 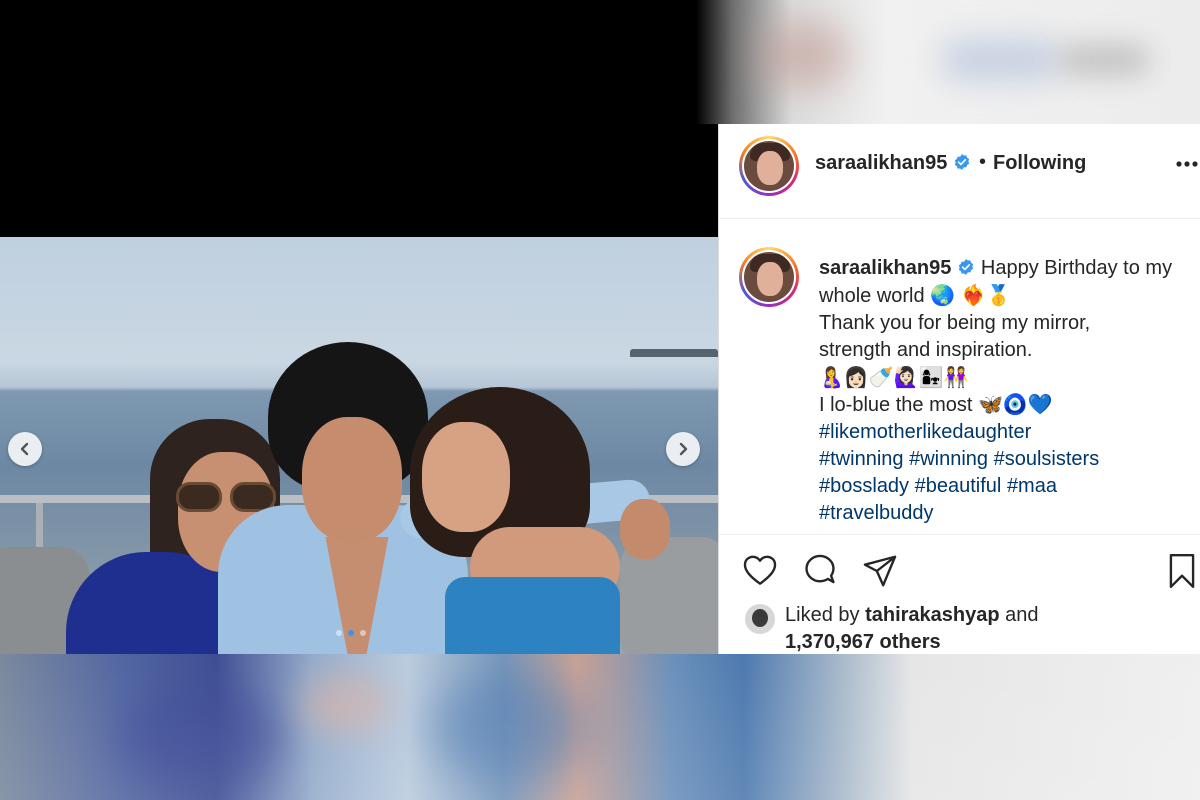 What do you see at coordinates (885, 268) in the screenshot?
I see `caption-username: saraalikhan95` at bounding box center [885, 268].